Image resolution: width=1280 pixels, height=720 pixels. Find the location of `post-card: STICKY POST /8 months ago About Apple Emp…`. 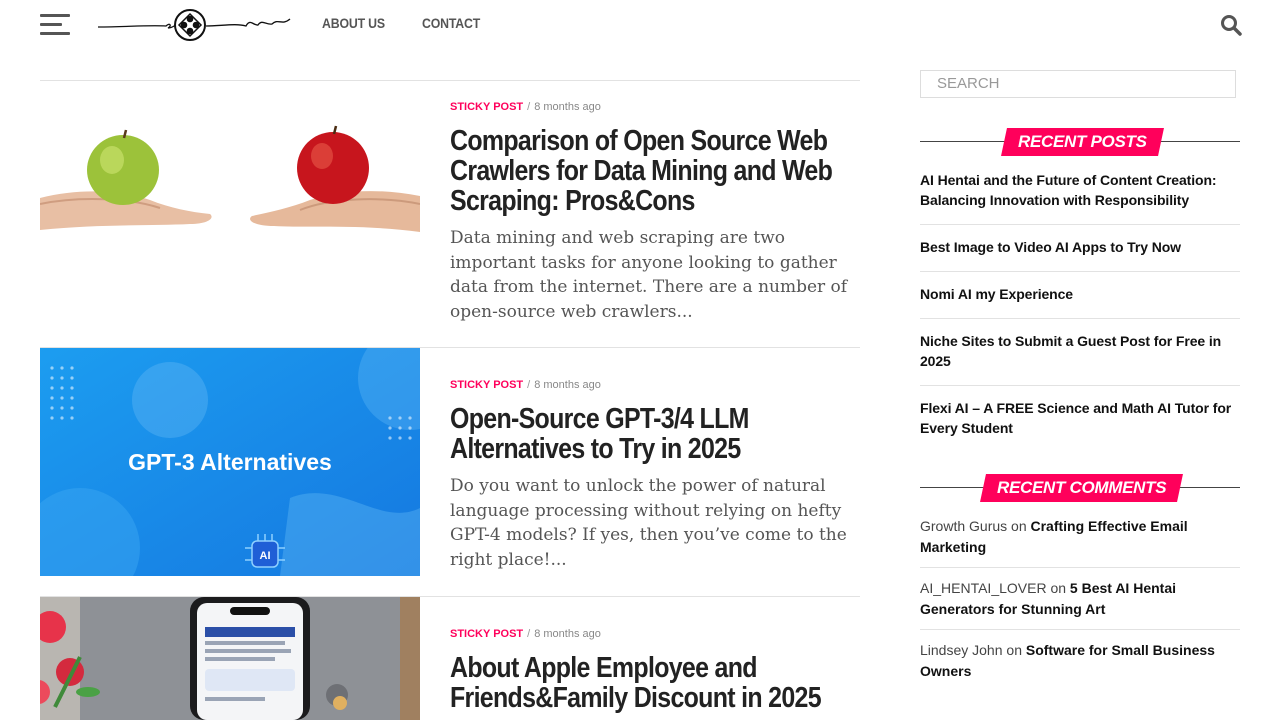

post-card: STICKY POST /8 months ago About Apple Emp… is located at coordinates (450, 658).